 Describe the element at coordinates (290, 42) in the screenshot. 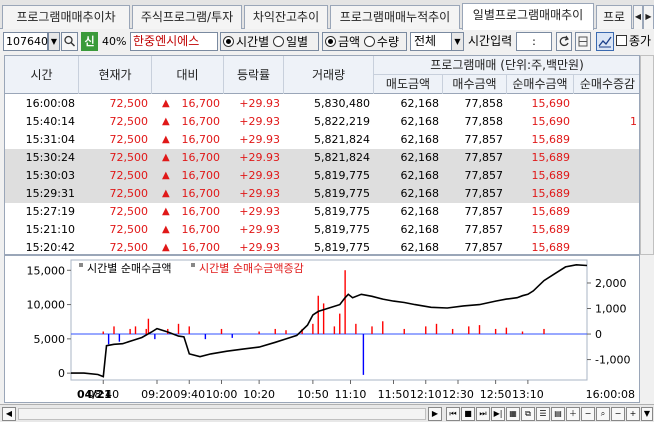

I see `radio-daily: 일별` at that location.